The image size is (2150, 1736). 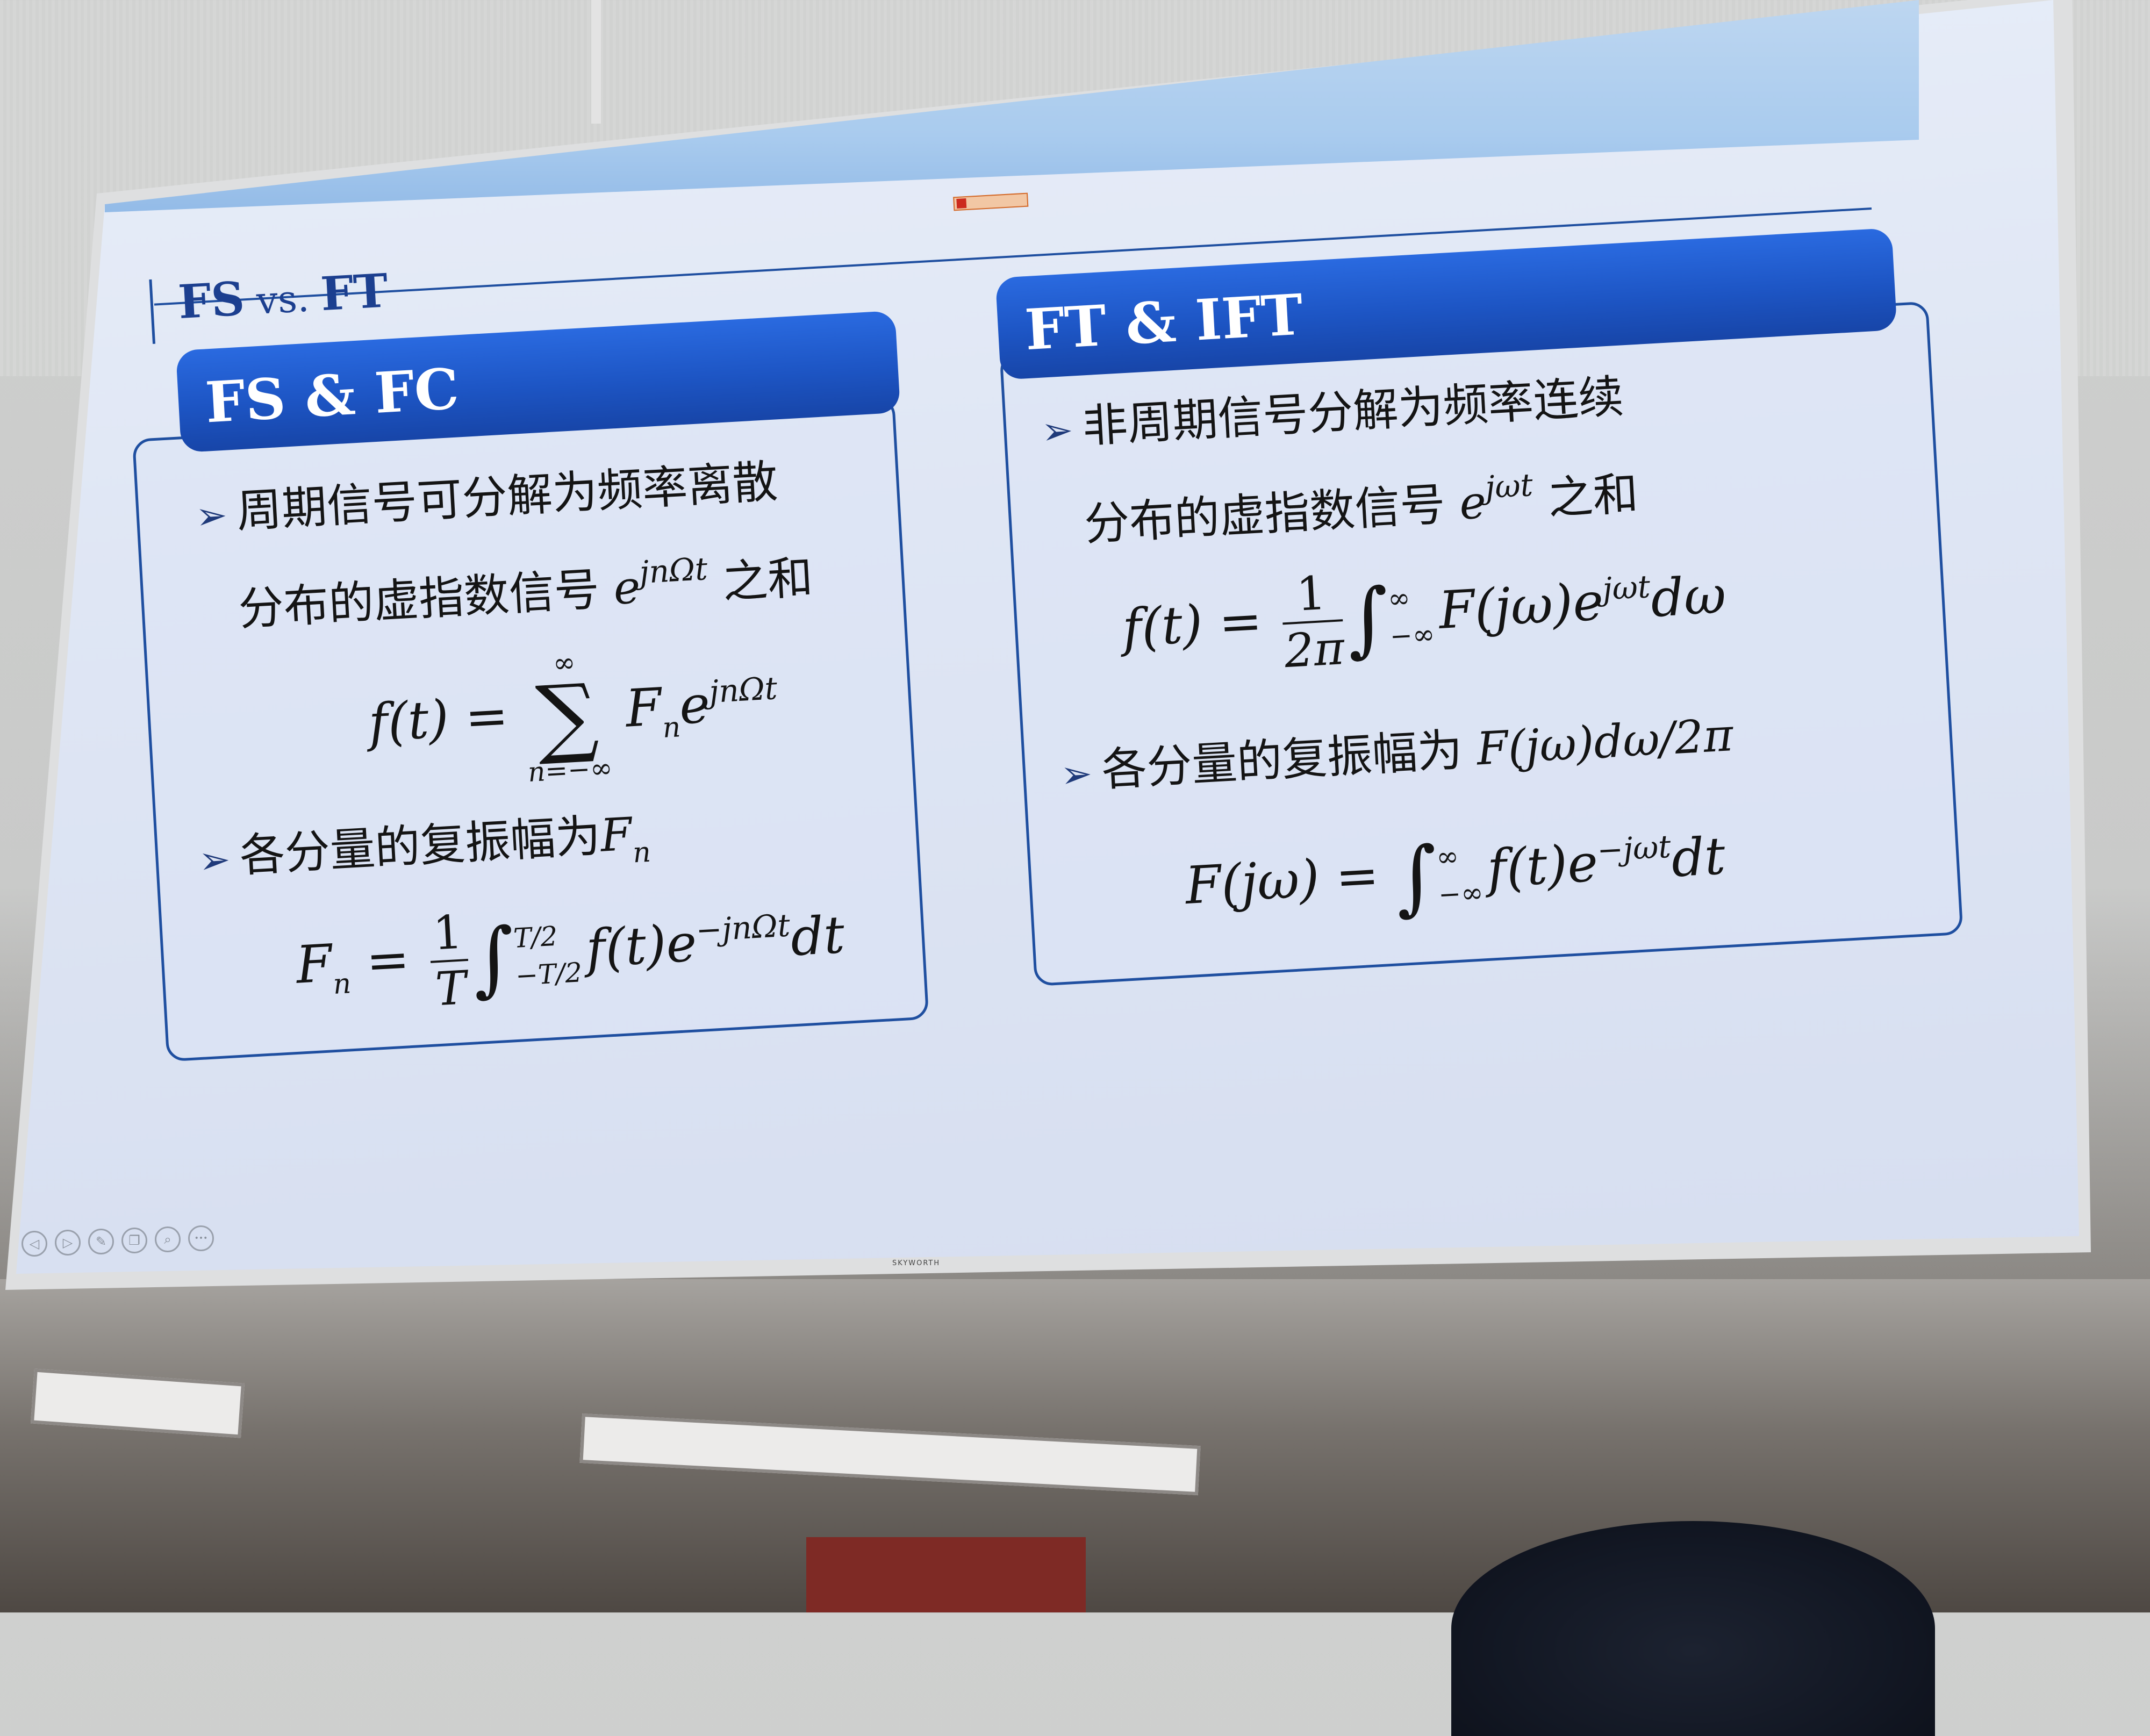 I want to click on sigma-glyph: ∑, so click(x=567, y=716).